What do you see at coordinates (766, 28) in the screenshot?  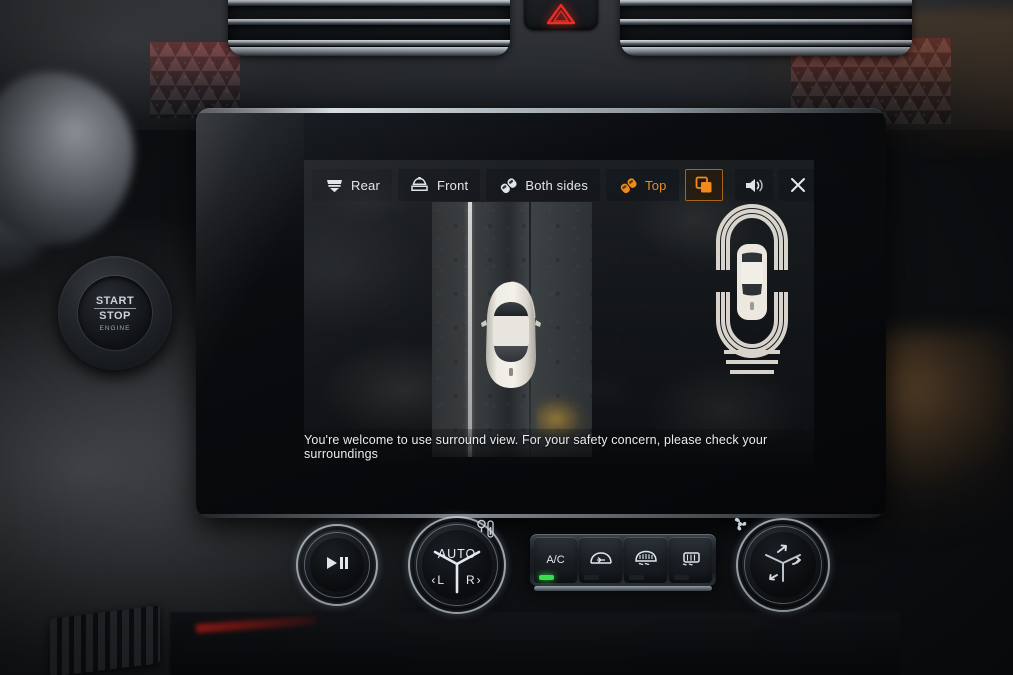 I see `air-vent-right` at bounding box center [766, 28].